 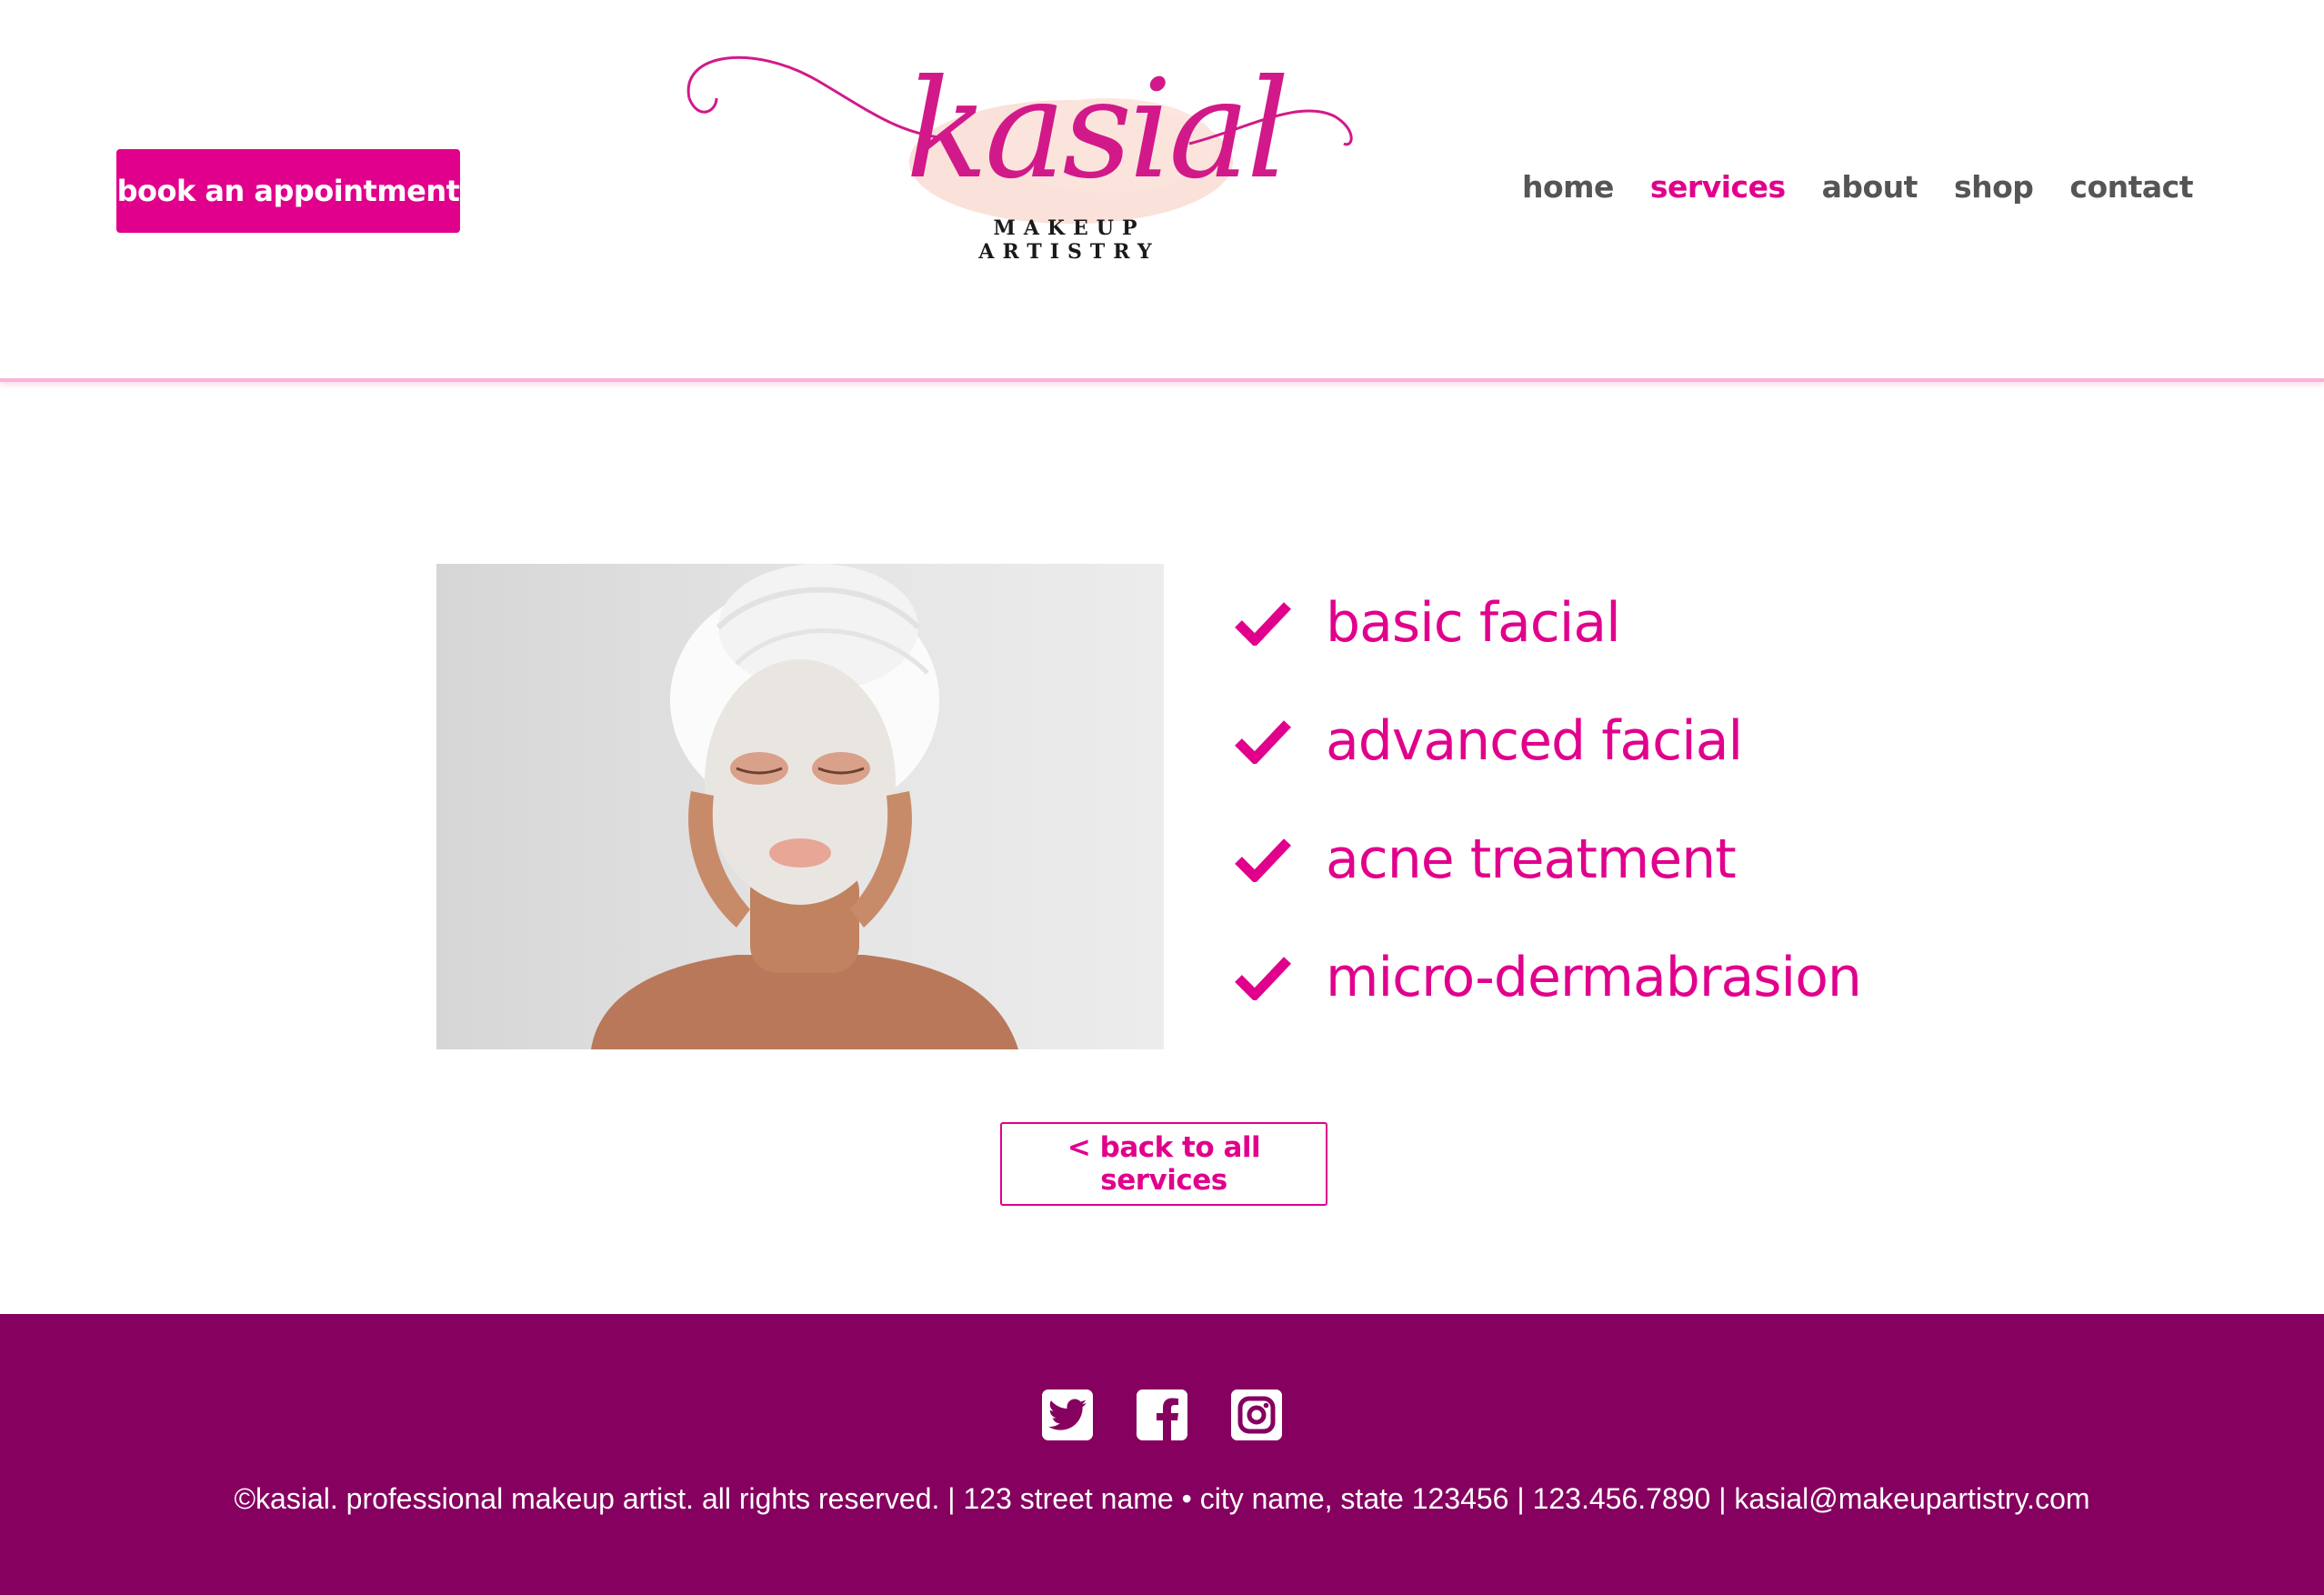 I want to click on nav-services: services, so click(x=1718, y=187).